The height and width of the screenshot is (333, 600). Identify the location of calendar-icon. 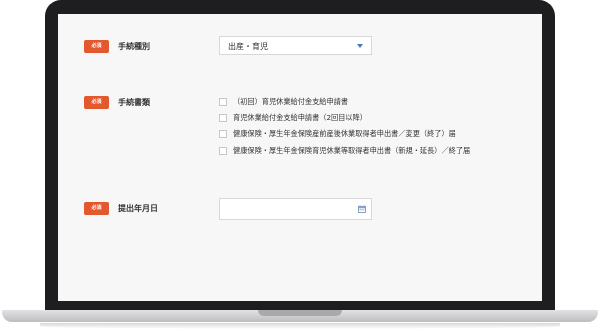
(362, 209).